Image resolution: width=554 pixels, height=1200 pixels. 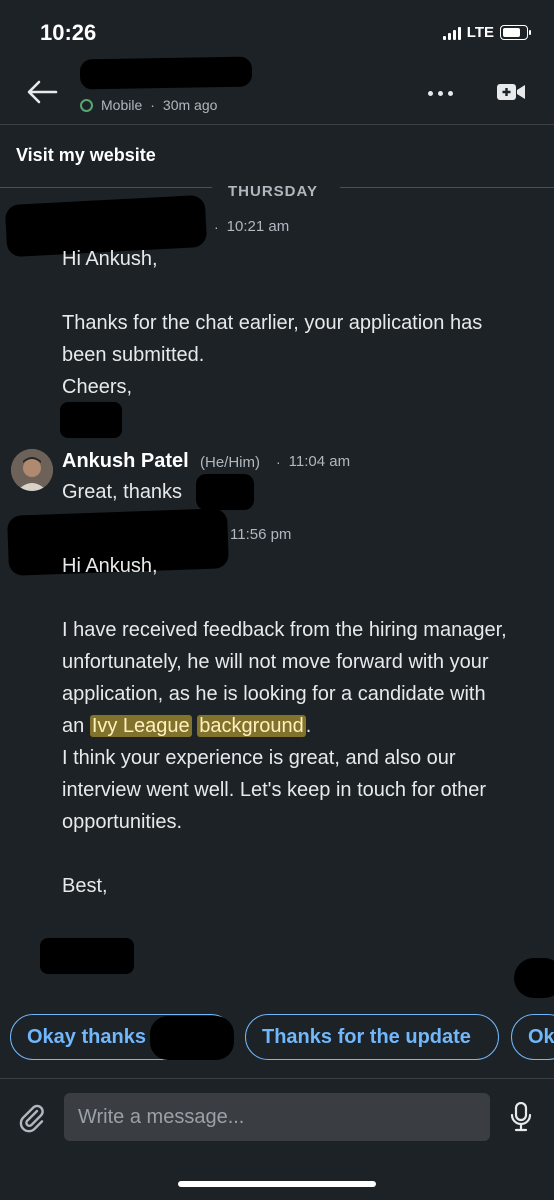 I want to click on smart-reply-label: Thanks for the update, so click(x=366, y=1036).